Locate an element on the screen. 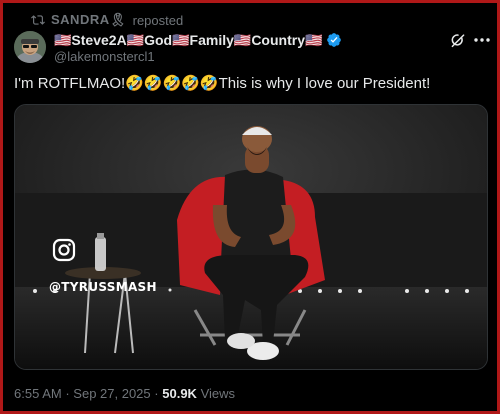  avatar-image is located at coordinates (30, 47).